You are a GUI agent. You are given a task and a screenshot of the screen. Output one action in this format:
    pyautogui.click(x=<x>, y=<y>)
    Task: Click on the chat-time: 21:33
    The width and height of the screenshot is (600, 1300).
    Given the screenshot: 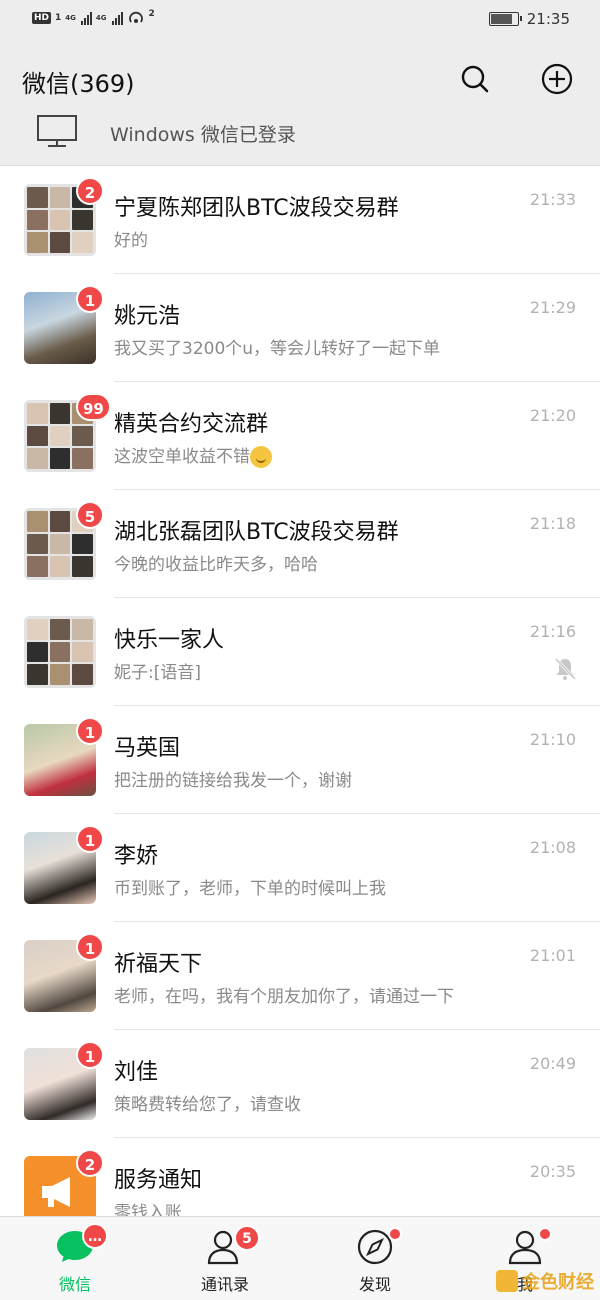 What is the action you would take?
    pyautogui.click(x=552, y=199)
    